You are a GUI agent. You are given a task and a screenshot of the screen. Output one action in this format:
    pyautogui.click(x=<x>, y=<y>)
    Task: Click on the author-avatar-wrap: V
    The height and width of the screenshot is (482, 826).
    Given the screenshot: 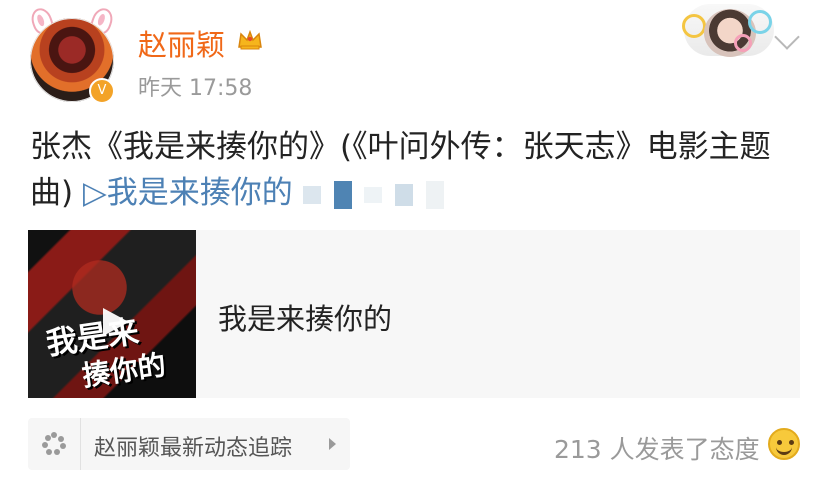 What is the action you would take?
    pyautogui.click(x=72, y=56)
    